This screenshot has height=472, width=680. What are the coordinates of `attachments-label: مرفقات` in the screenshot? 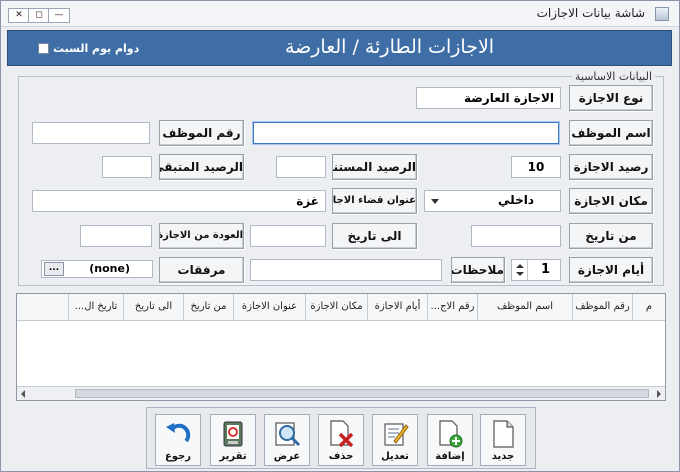 It's located at (201, 270).